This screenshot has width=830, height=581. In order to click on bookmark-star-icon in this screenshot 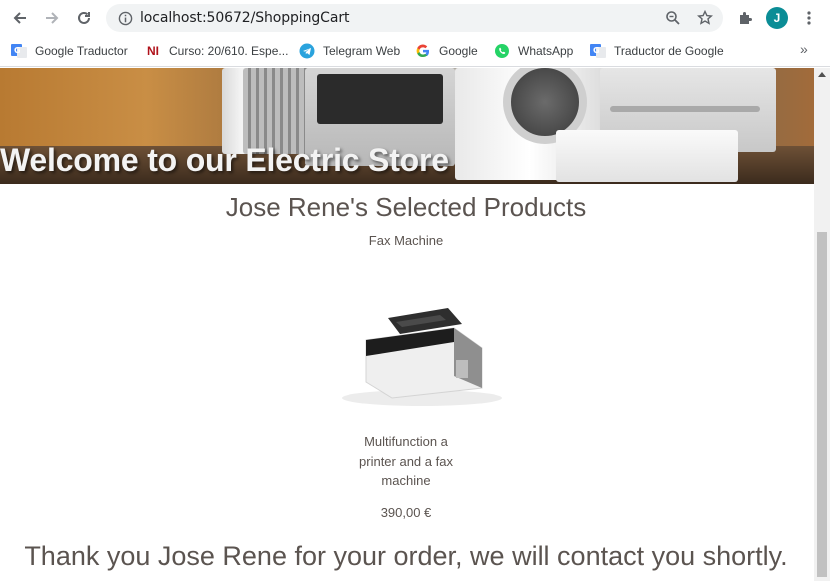, I will do `click(705, 18)`.